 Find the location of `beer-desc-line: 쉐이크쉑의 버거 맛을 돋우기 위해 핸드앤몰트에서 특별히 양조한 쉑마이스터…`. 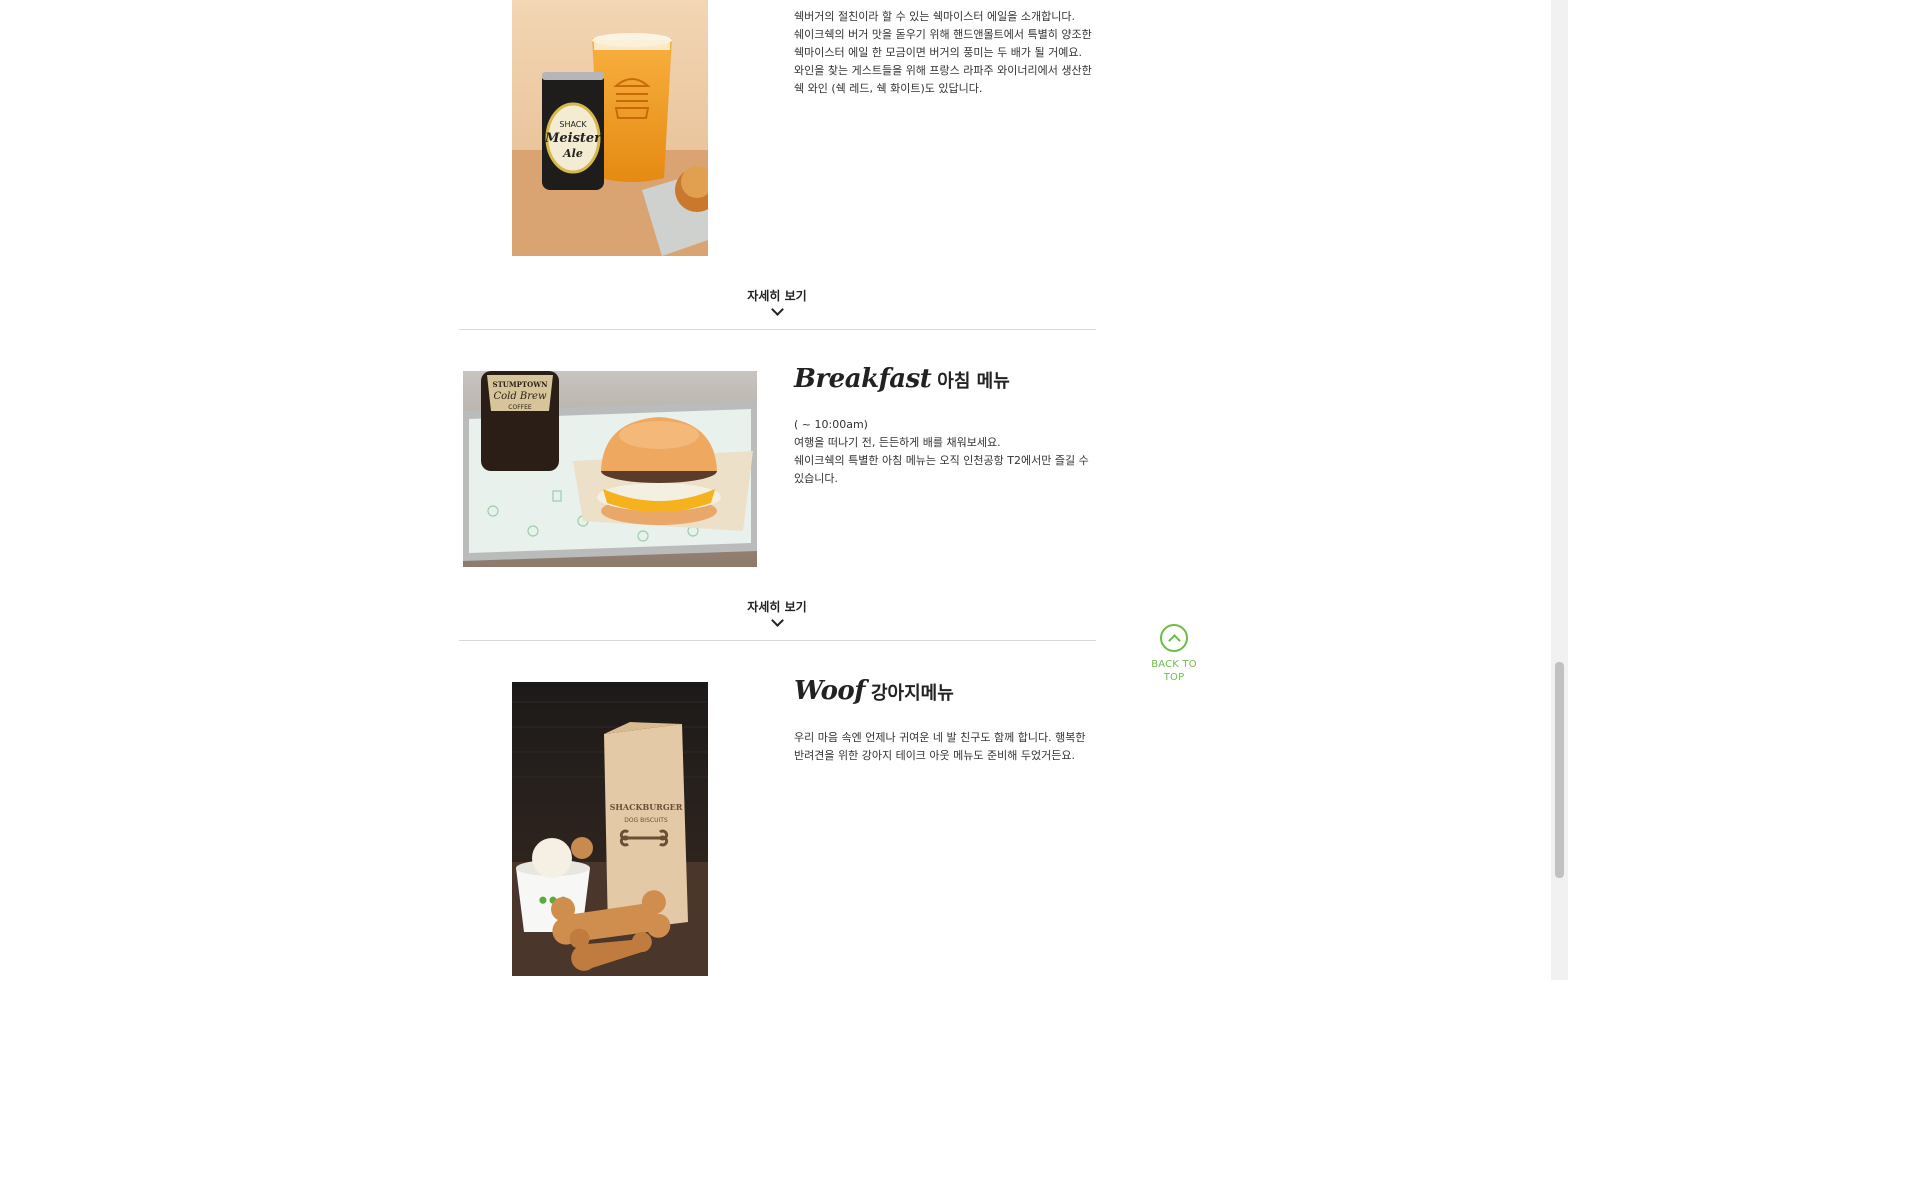

beer-desc-line: 쉐이크쉑의 버거 맛을 돋우기 위해 핸드앤몰트에서 특별히 양조한 쉑마이스터… is located at coordinates (943, 43).